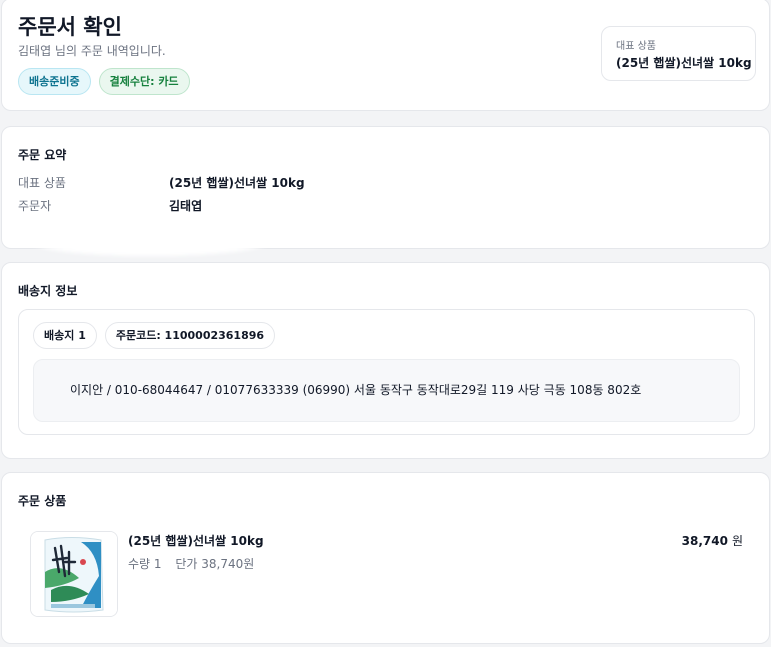 Image resolution: width=771 pixels, height=647 pixels. I want to click on shipping-info-title: 배송지 정보, so click(48, 291).